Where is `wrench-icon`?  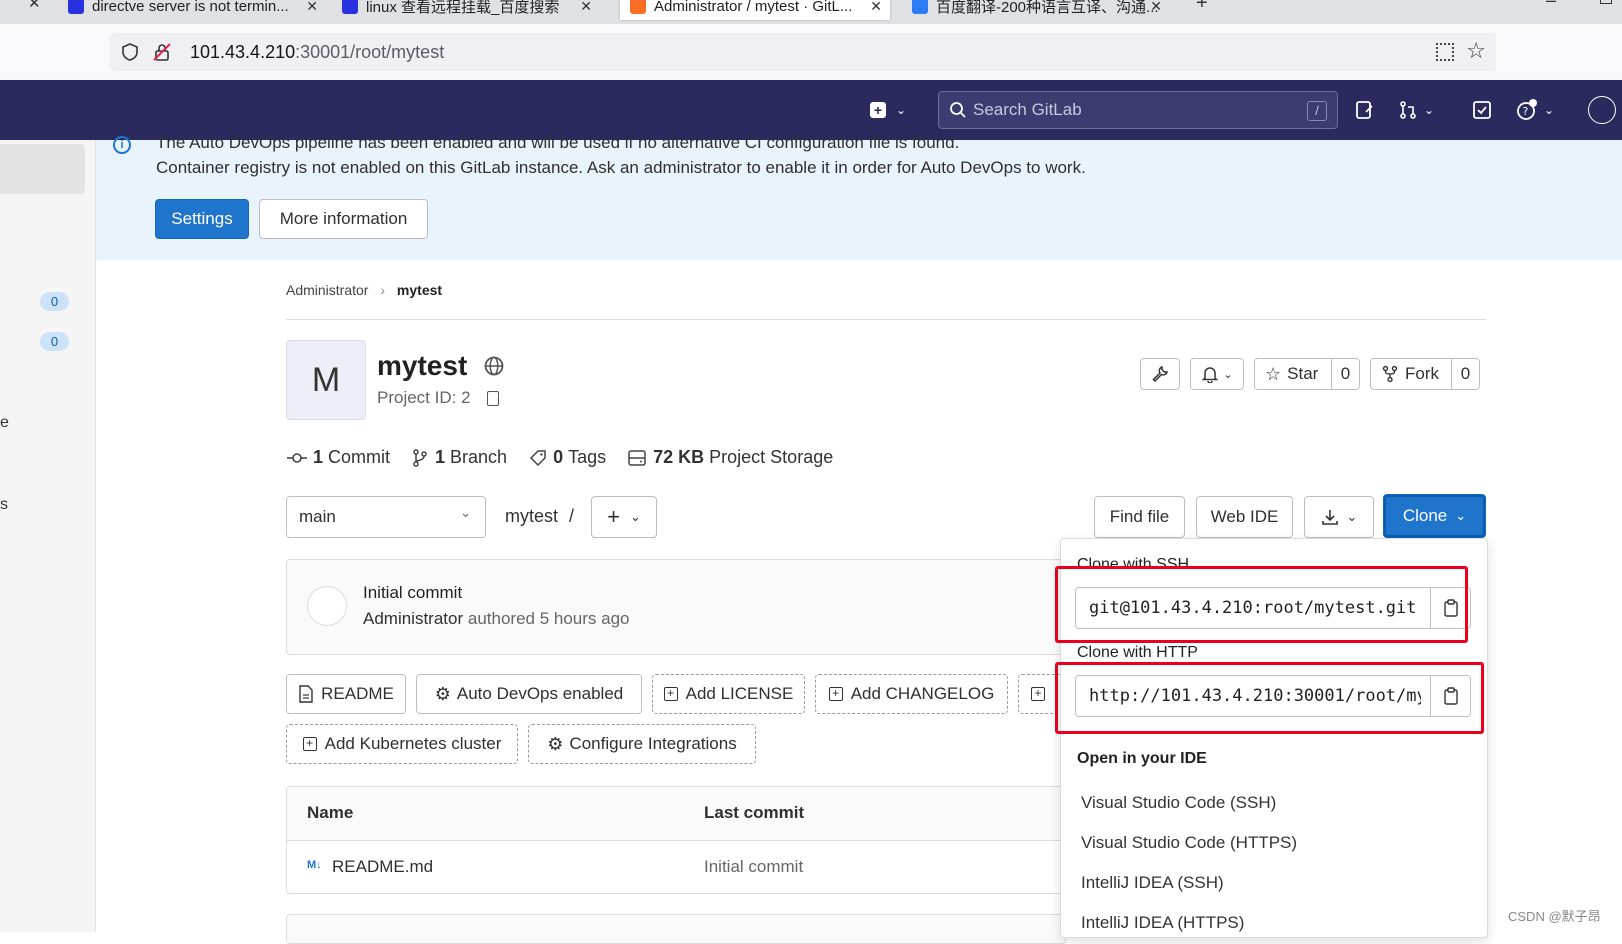 wrench-icon is located at coordinates (1160, 374).